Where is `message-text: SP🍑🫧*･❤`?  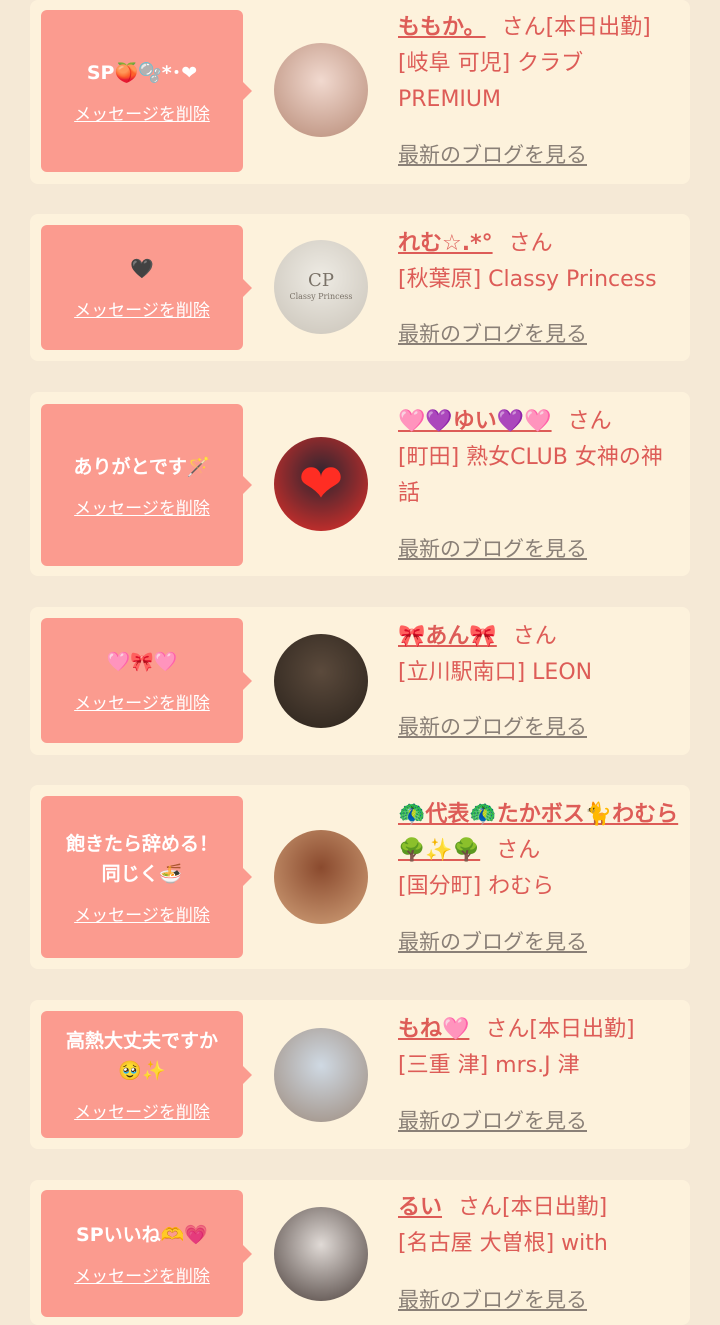 message-text: SP🍑🫧*･❤ is located at coordinates (142, 72).